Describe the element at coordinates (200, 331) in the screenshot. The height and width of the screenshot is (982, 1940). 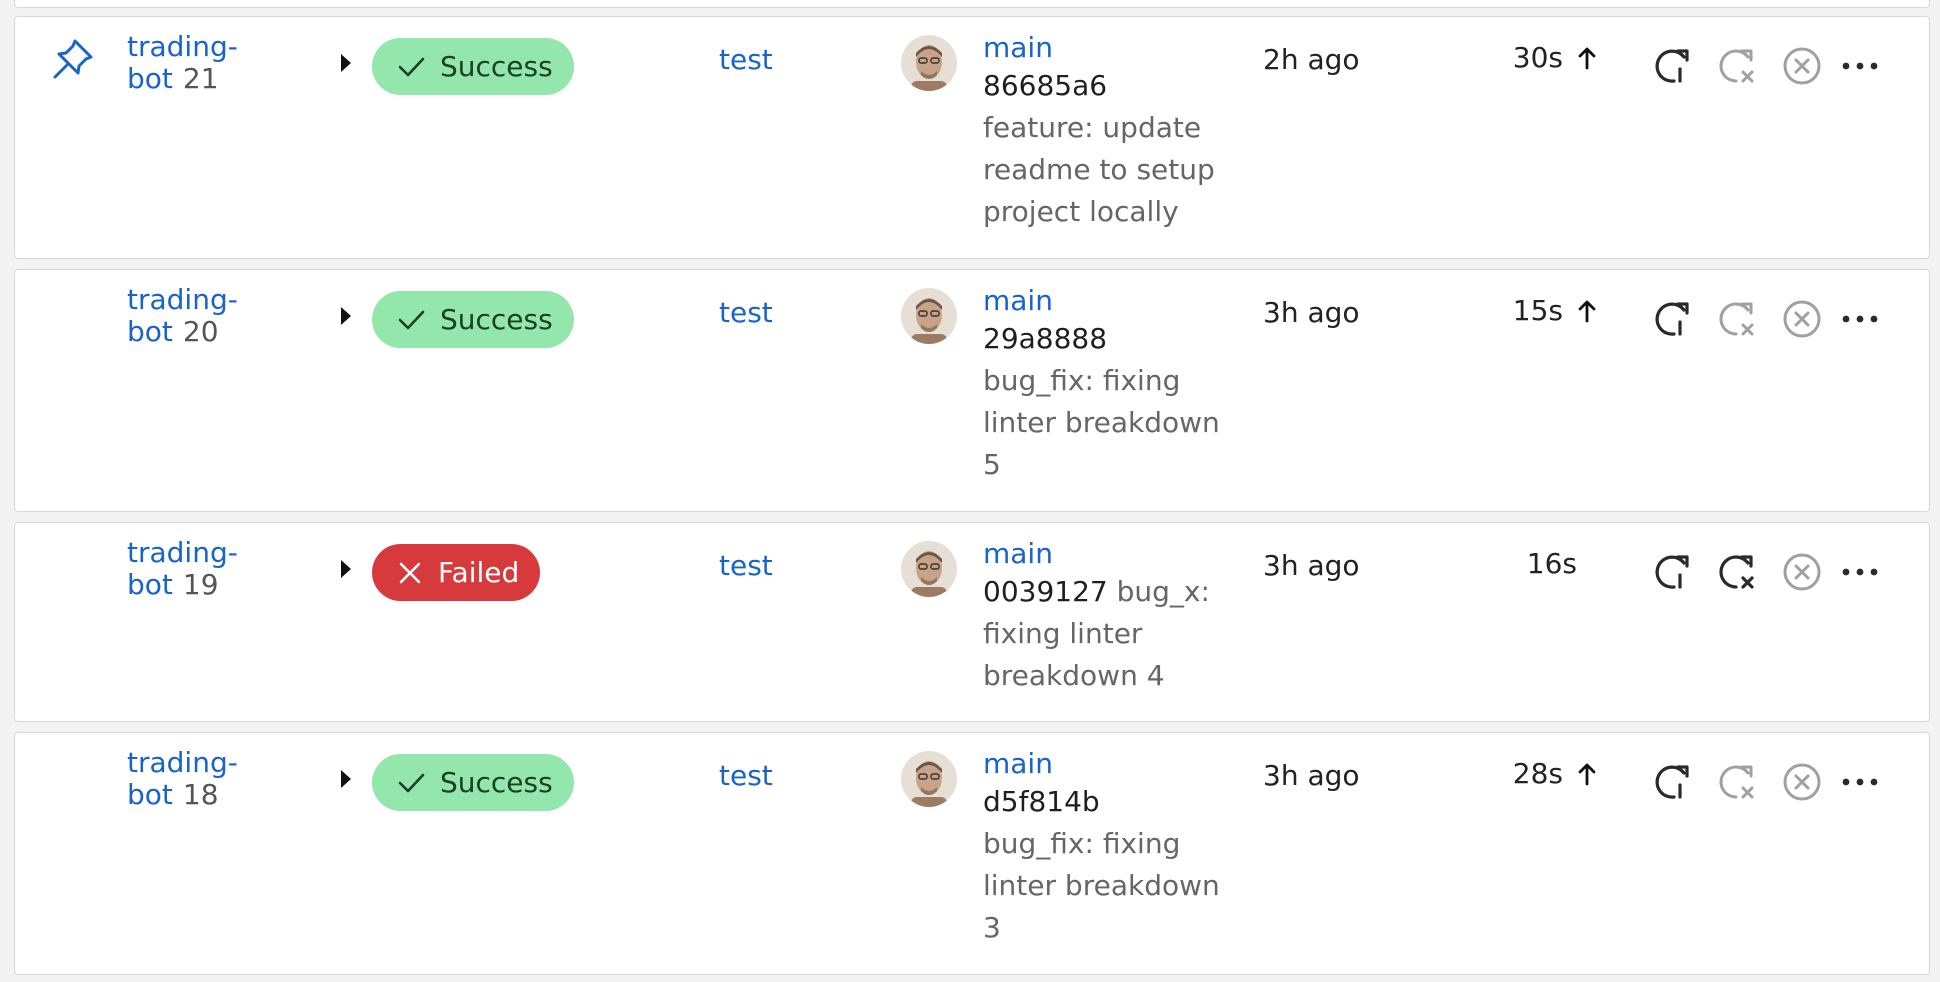
I see `pipeline-number: 20` at that location.